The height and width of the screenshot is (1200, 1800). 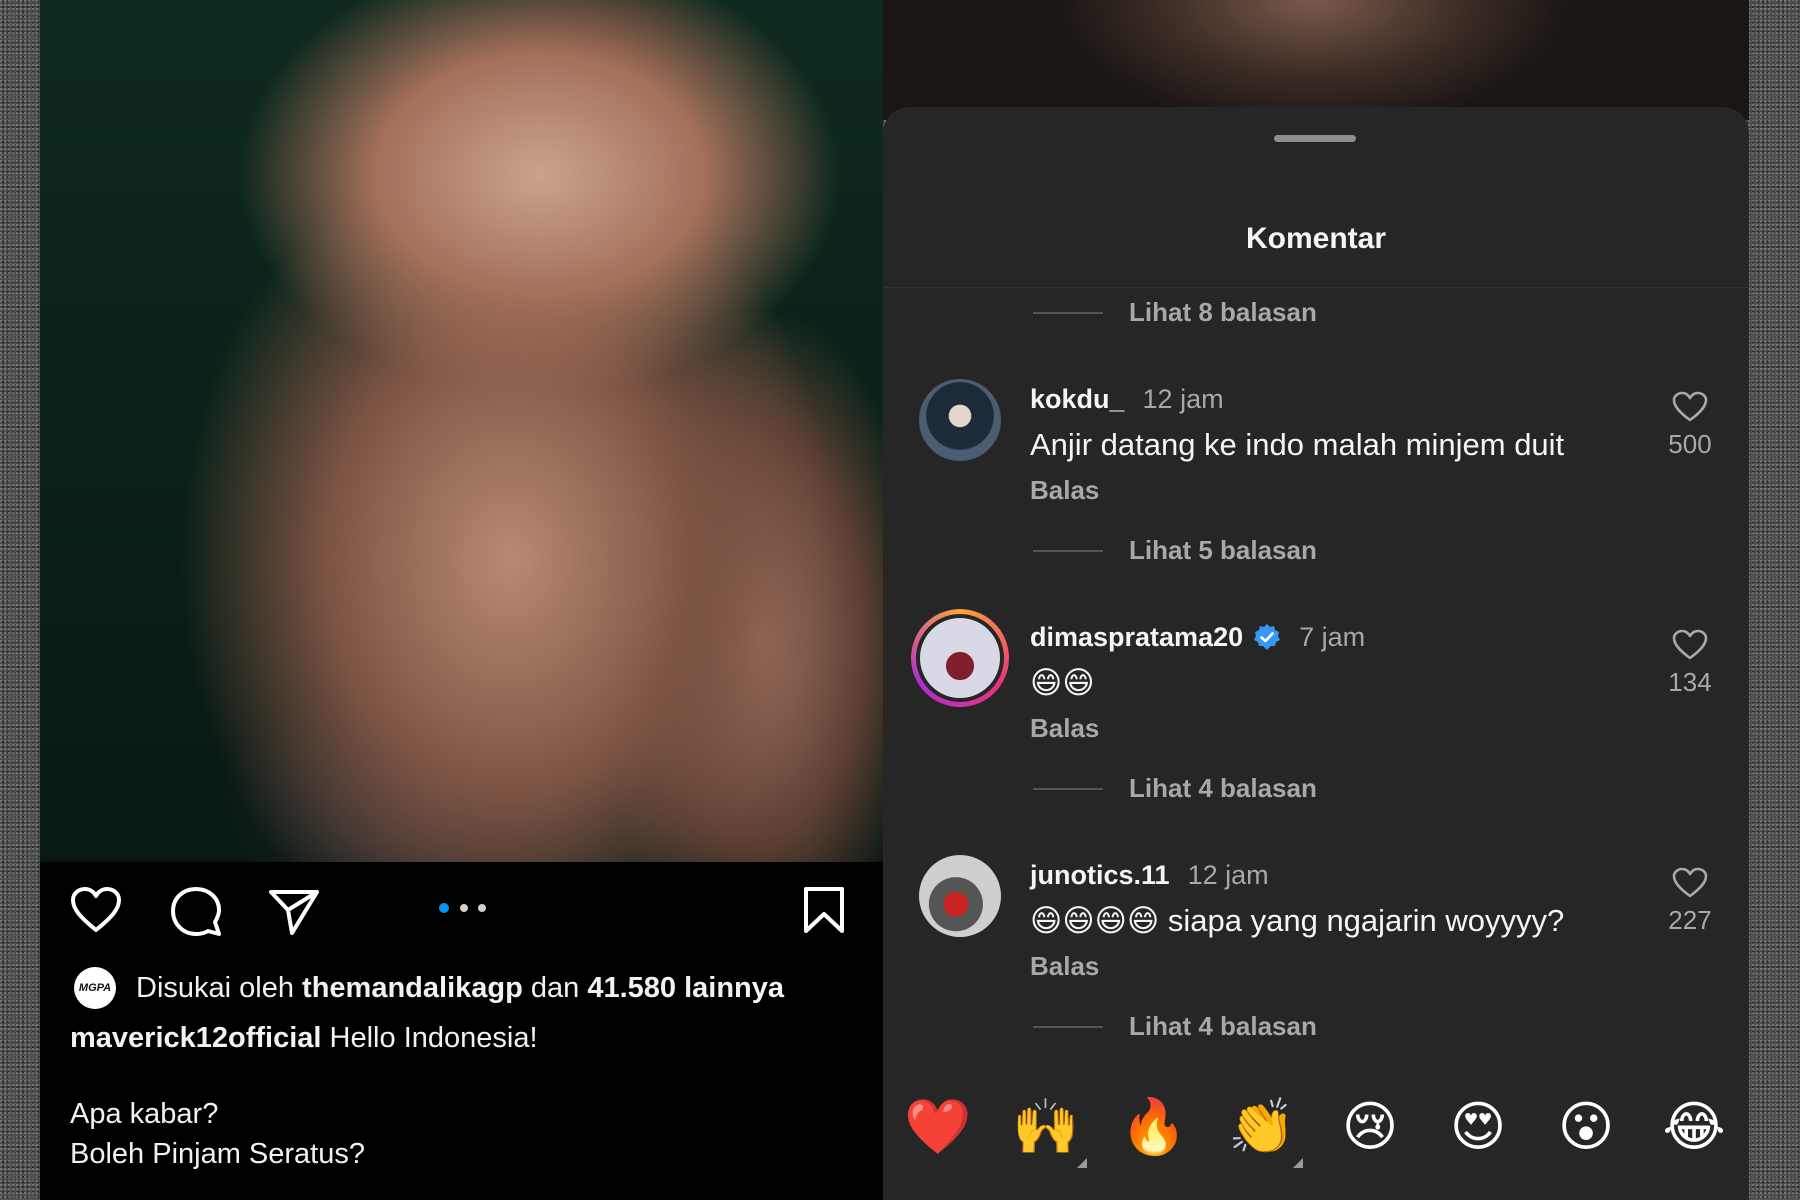 I want to click on emoji-quick-reactions: ❤️ 🙌 🔥 👏 😢 😍 😮 😂, so click(x=1316, y=1137).